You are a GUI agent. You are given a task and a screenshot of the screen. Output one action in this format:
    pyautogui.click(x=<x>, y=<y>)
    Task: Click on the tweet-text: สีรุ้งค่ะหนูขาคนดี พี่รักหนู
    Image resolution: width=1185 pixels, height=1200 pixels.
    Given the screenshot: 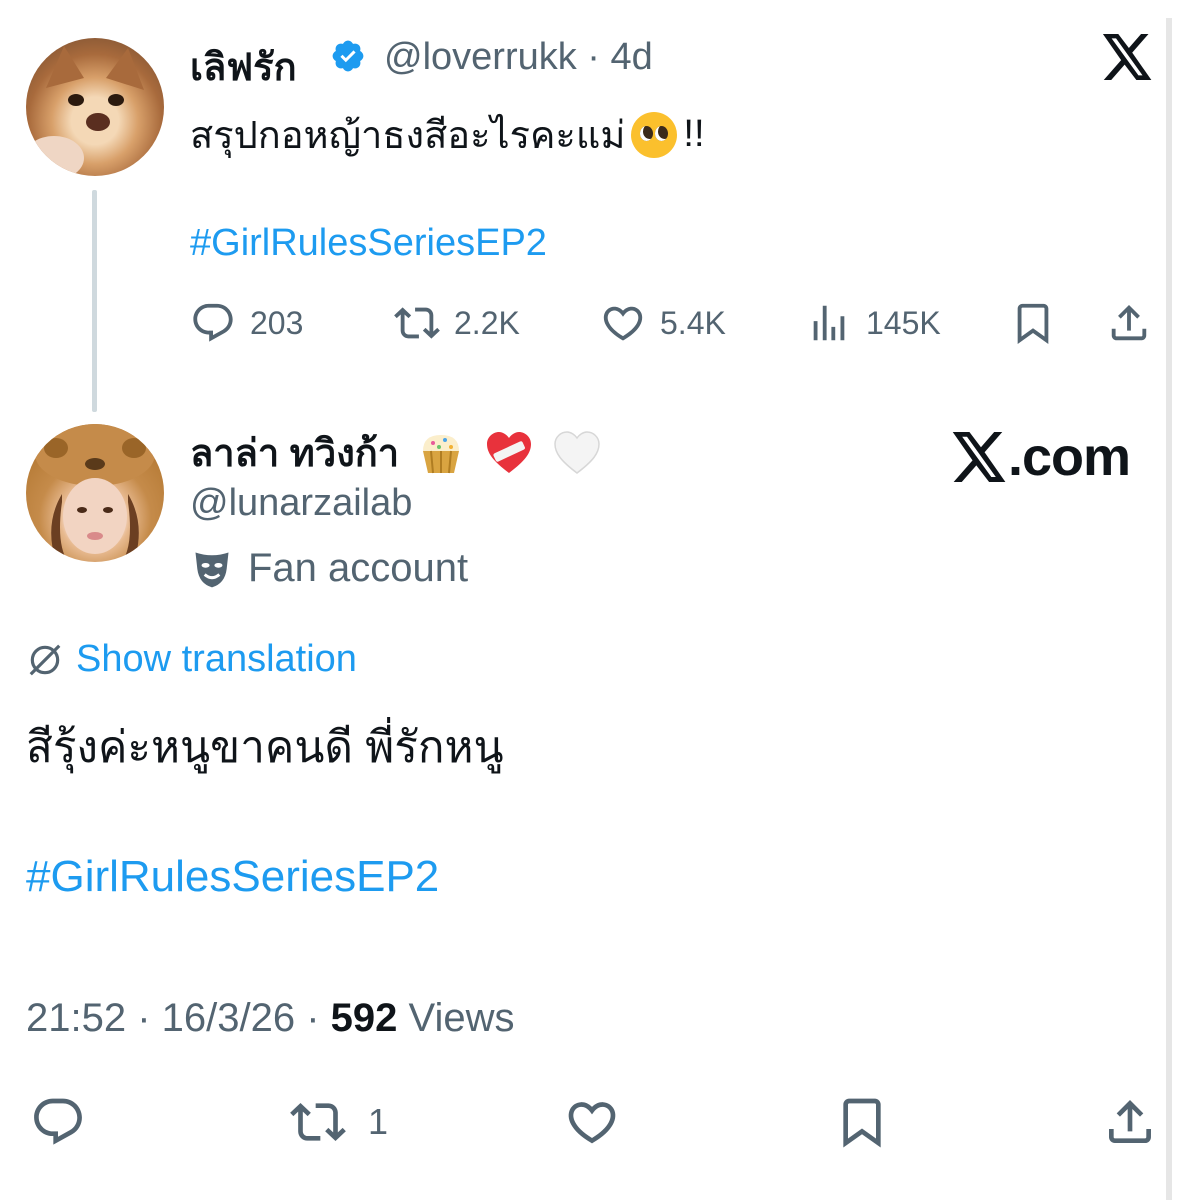 What is the action you would take?
    pyautogui.click(x=265, y=747)
    